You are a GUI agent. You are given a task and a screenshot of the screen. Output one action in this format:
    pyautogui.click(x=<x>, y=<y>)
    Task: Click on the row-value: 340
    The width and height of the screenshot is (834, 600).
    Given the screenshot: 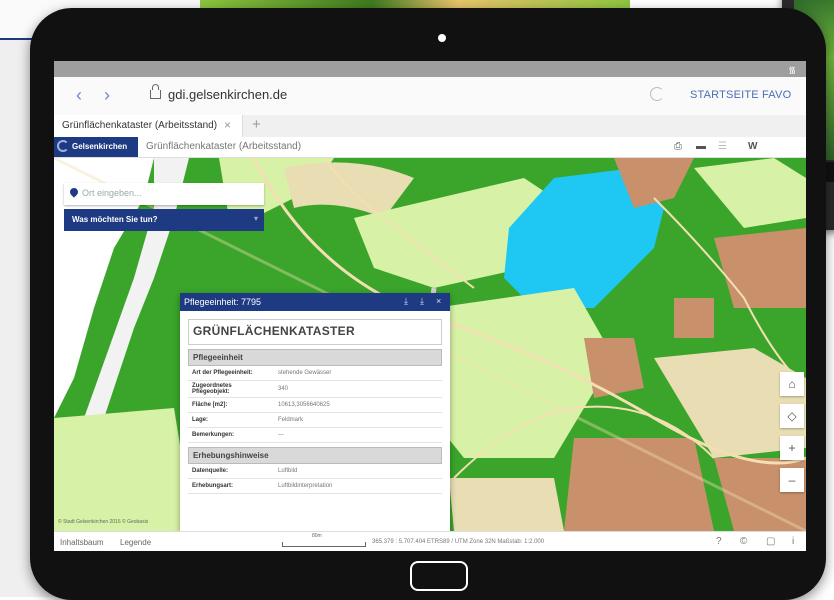 What is the action you would take?
    pyautogui.click(x=283, y=389)
    